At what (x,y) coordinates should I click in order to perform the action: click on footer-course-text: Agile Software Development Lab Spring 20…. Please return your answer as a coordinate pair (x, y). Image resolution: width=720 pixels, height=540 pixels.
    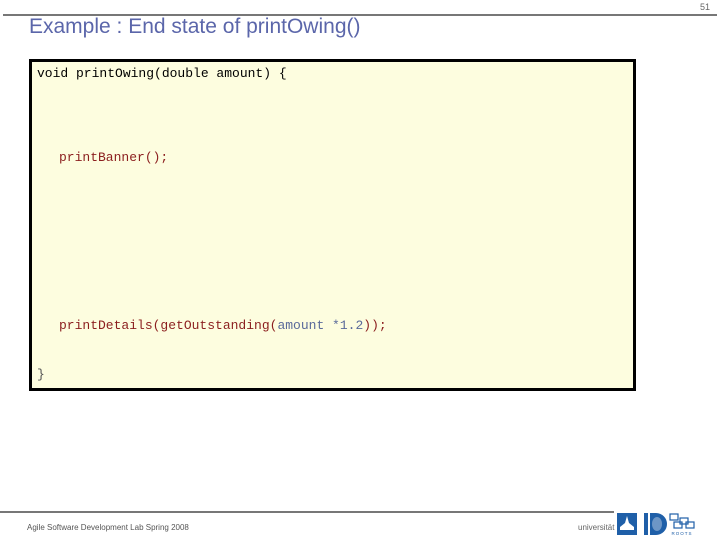
    Looking at the image, I should click on (108, 527).